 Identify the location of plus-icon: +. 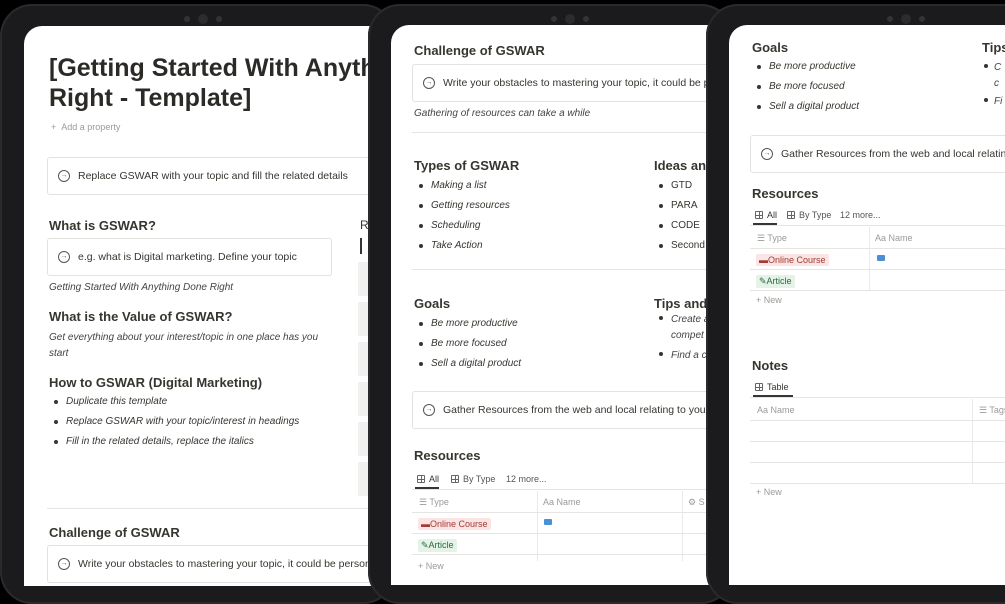
(54, 127).